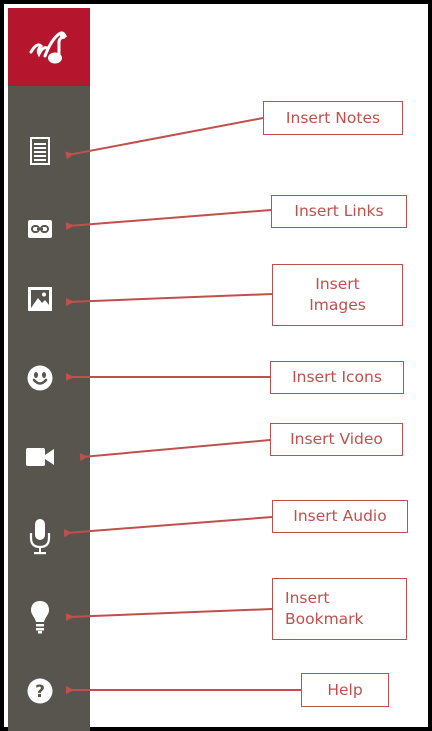 The height and width of the screenshot is (731, 432). I want to click on chain-link-icon, so click(40, 229).